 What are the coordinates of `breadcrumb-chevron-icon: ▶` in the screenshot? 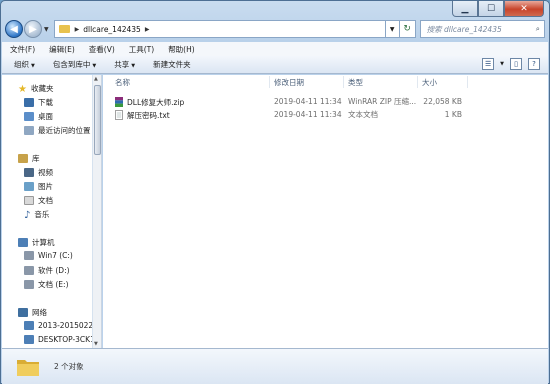 It's located at (147, 29).